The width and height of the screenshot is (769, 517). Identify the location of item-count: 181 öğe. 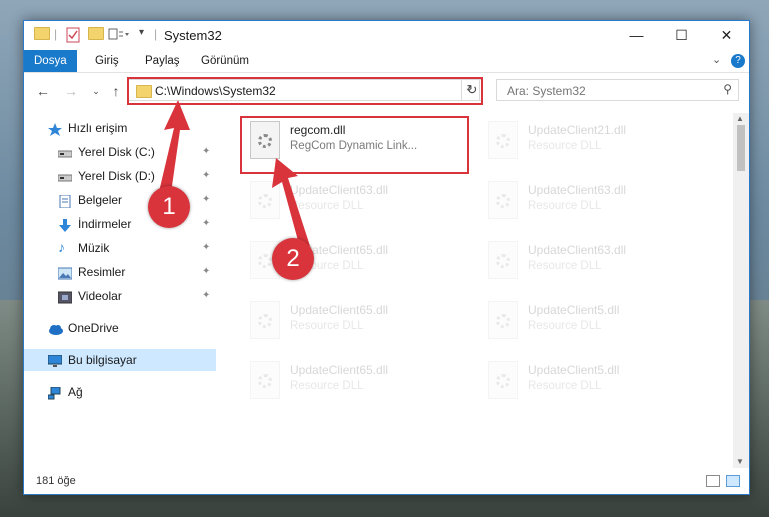
(56, 481).